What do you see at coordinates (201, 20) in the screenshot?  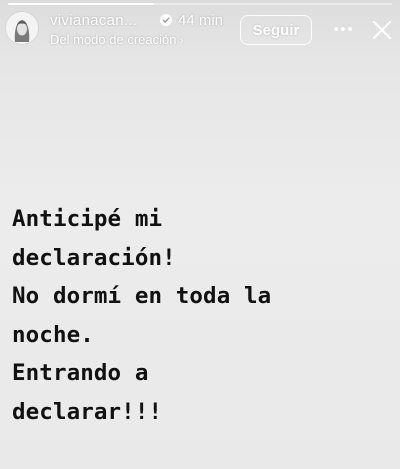 I see `story-timestamp: 44 min` at bounding box center [201, 20].